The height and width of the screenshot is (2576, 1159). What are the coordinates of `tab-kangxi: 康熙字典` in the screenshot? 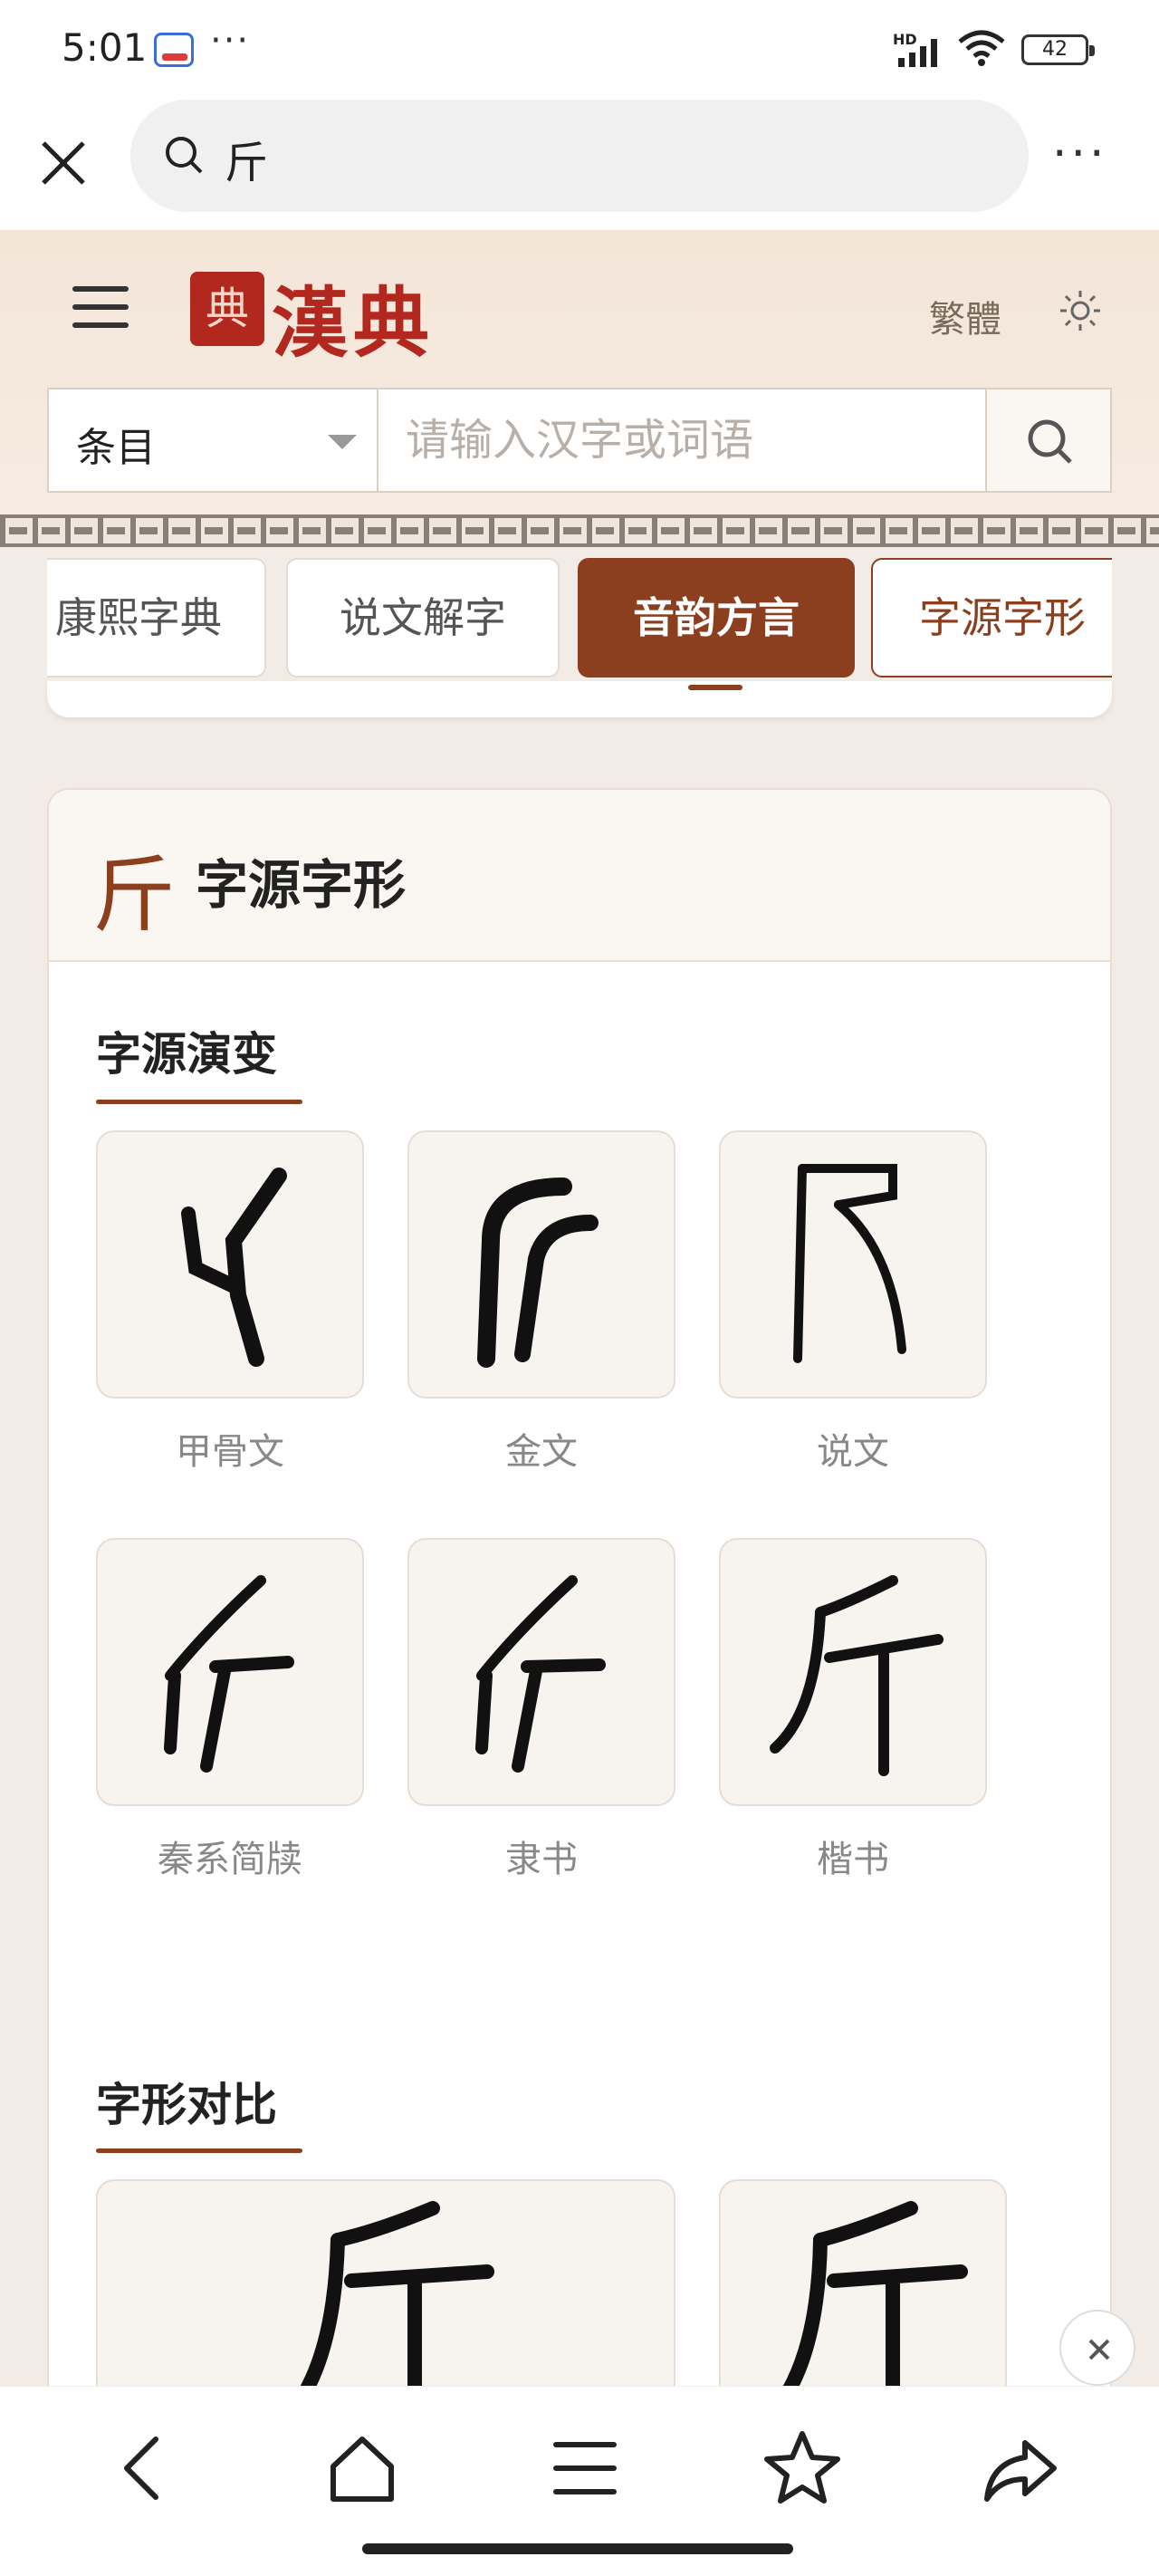 It's located at (157, 618).